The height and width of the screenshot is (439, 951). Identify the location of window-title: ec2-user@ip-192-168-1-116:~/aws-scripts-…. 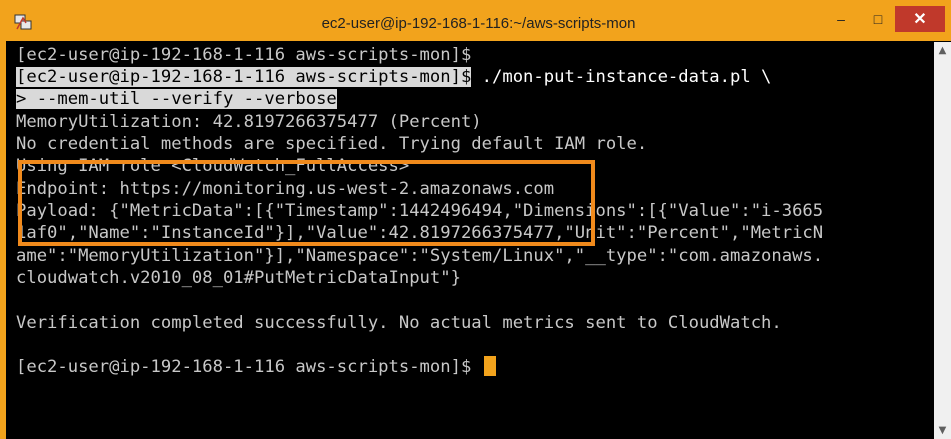
(478, 23).